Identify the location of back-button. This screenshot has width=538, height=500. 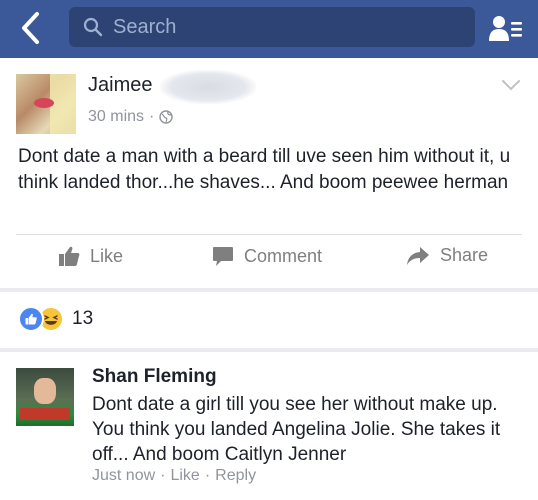
(30, 28).